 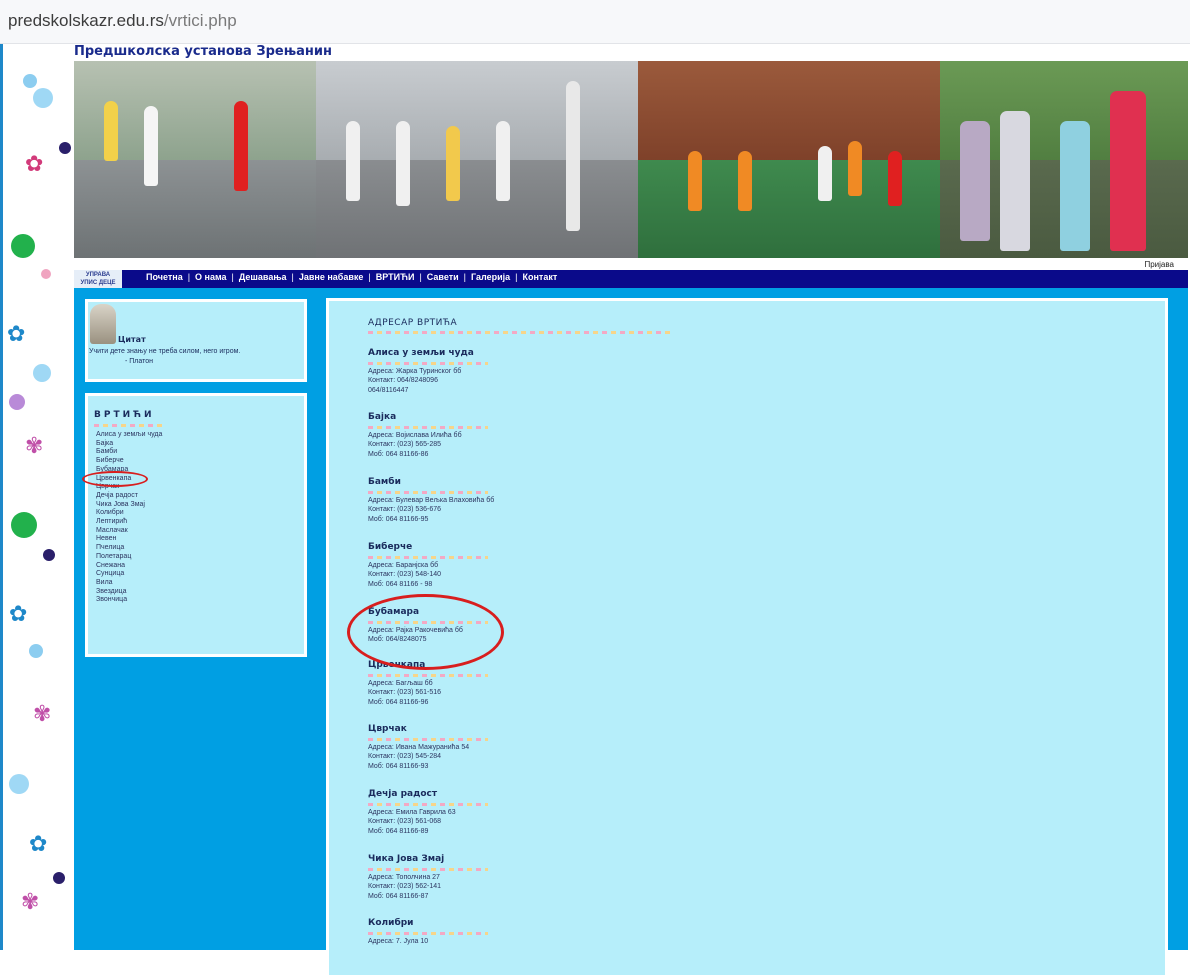 What do you see at coordinates (390, 547) in the screenshot?
I see `entry-name: Биберче` at bounding box center [390, 547].